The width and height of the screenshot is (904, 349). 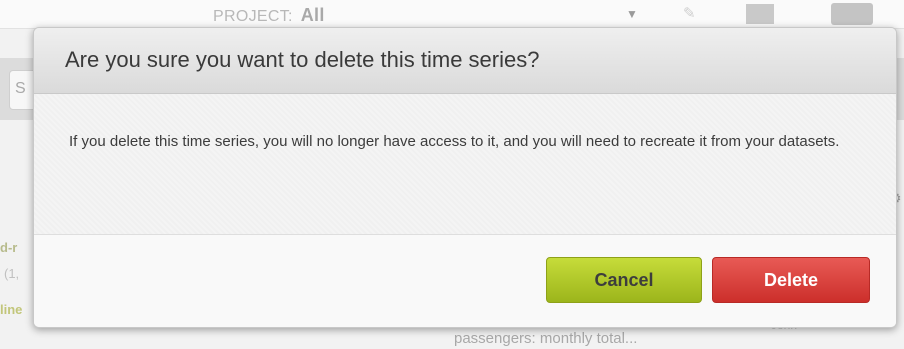 I want to click on toolbar-icon, so click(x=760, y=14).